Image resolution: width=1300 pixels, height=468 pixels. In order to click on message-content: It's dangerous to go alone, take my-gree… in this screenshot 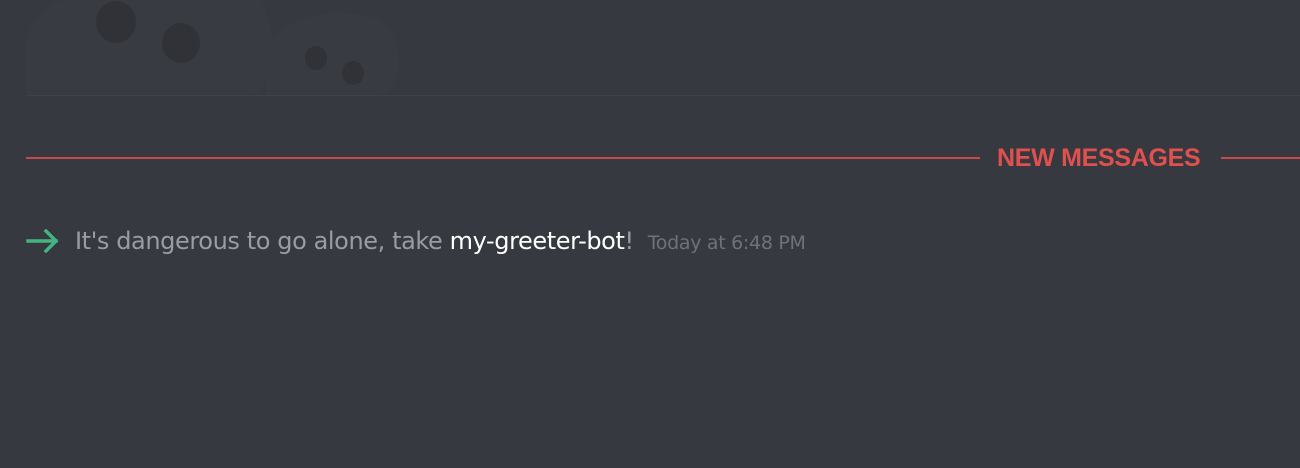, I will do `click(354, 241)`.